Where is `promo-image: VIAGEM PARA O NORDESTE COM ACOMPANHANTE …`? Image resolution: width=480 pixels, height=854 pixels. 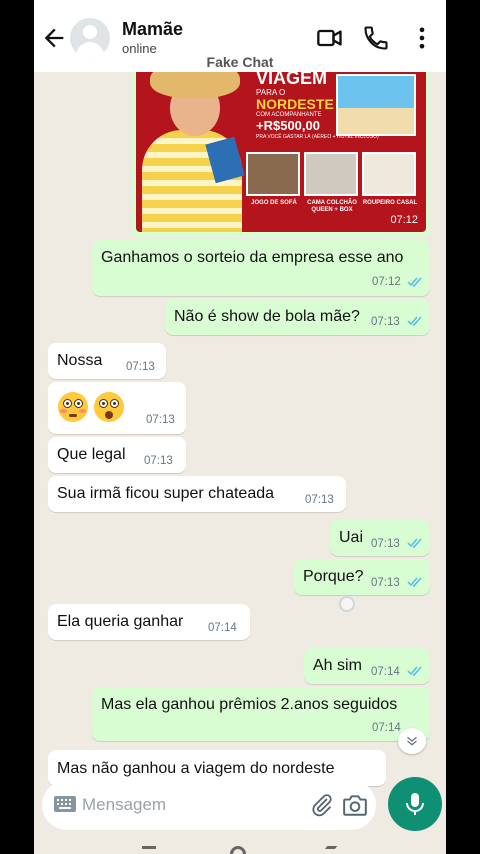
promo-image: VIAGEM PARA O NORDESTE COM ACOMPANHANTE … is located at coordinates (281, 146).